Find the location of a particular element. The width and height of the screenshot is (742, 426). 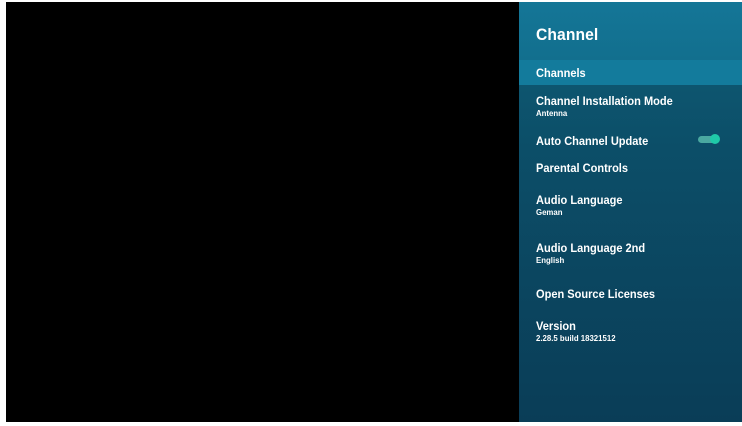

menu-item-value: Antenna is located at coordinates (552, 113).